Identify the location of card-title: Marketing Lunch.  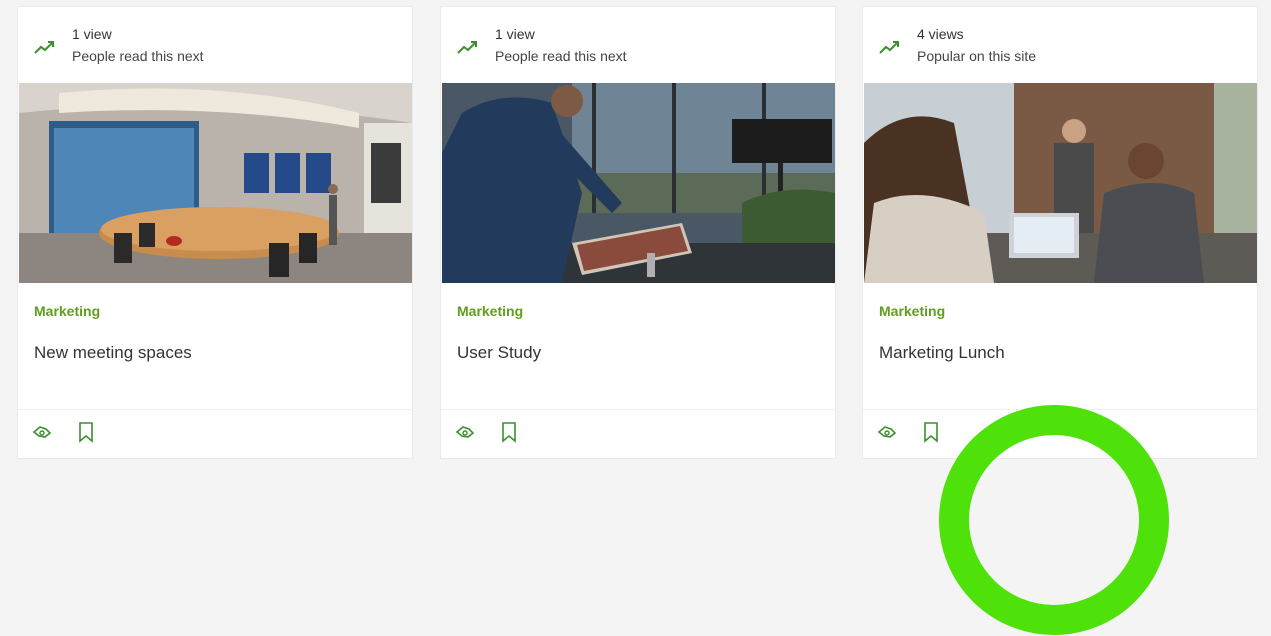
(942, 353).